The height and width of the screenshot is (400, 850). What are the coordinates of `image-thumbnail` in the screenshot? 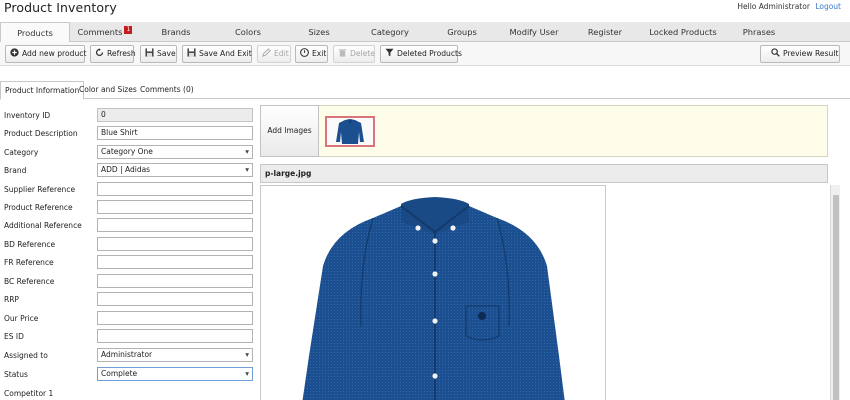 It's located at (350, 131).